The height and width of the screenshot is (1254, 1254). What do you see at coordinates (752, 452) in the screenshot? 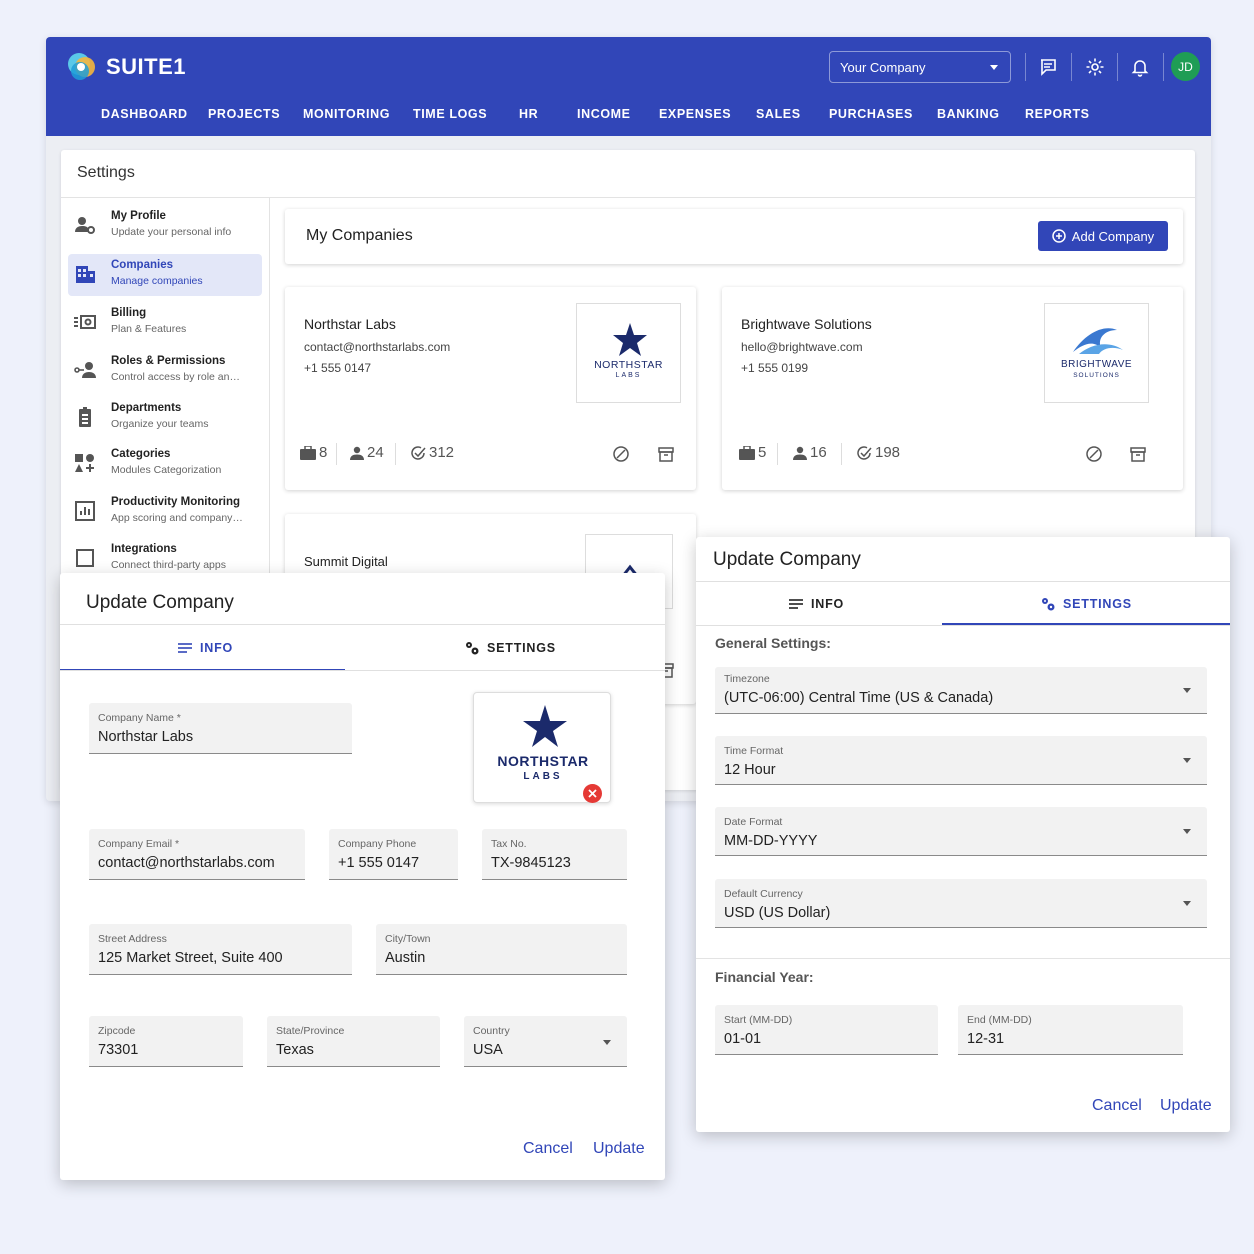
I see `projects-count: 5` at bounding box center [752, 452].